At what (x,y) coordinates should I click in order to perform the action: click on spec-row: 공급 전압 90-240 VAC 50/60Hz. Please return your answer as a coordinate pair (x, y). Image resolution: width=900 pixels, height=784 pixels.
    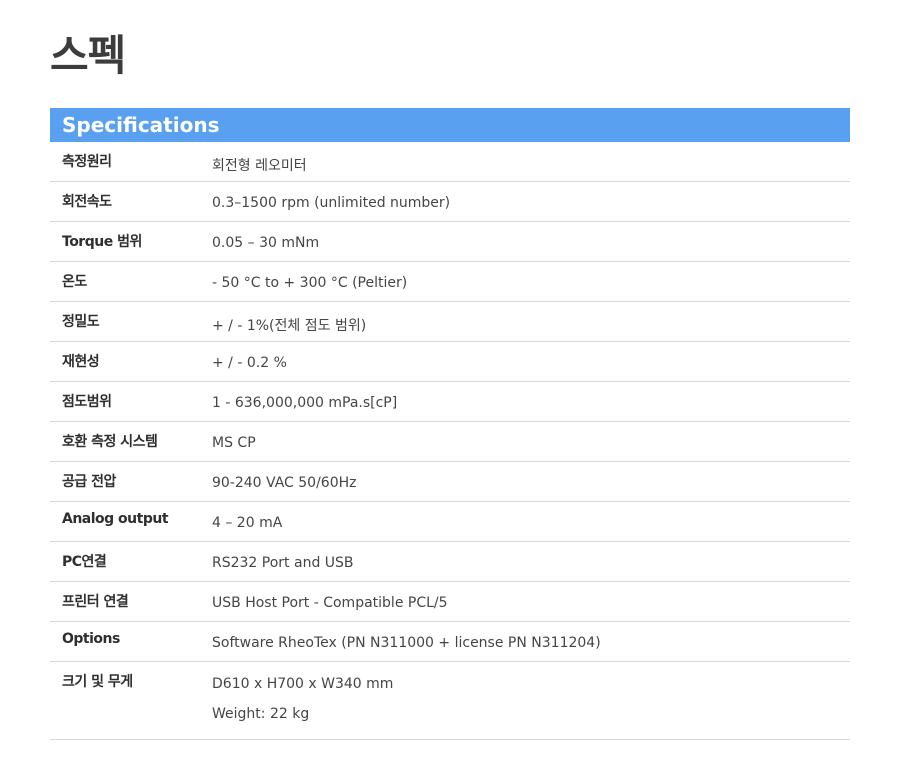
    Looking at the image, I should click on (450, 482).